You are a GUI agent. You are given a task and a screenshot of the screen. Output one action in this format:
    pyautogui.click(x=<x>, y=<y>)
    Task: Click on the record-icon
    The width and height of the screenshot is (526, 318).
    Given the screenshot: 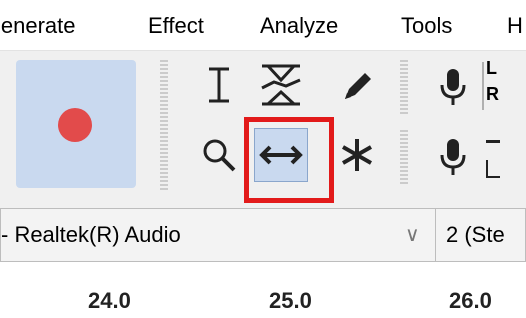 What is the action you would take?
    pyautogui.click(x=75, y=125)
    